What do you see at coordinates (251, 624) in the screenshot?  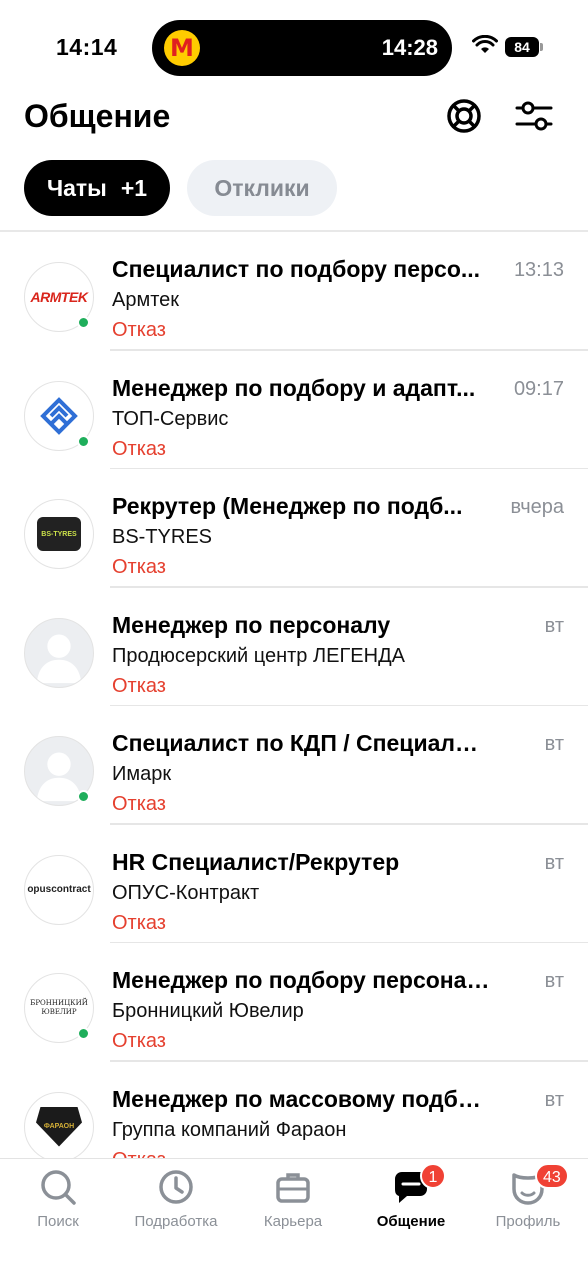 I see `vacancy-title: Менеджер по персоналу` at bounding box center [251, 624].